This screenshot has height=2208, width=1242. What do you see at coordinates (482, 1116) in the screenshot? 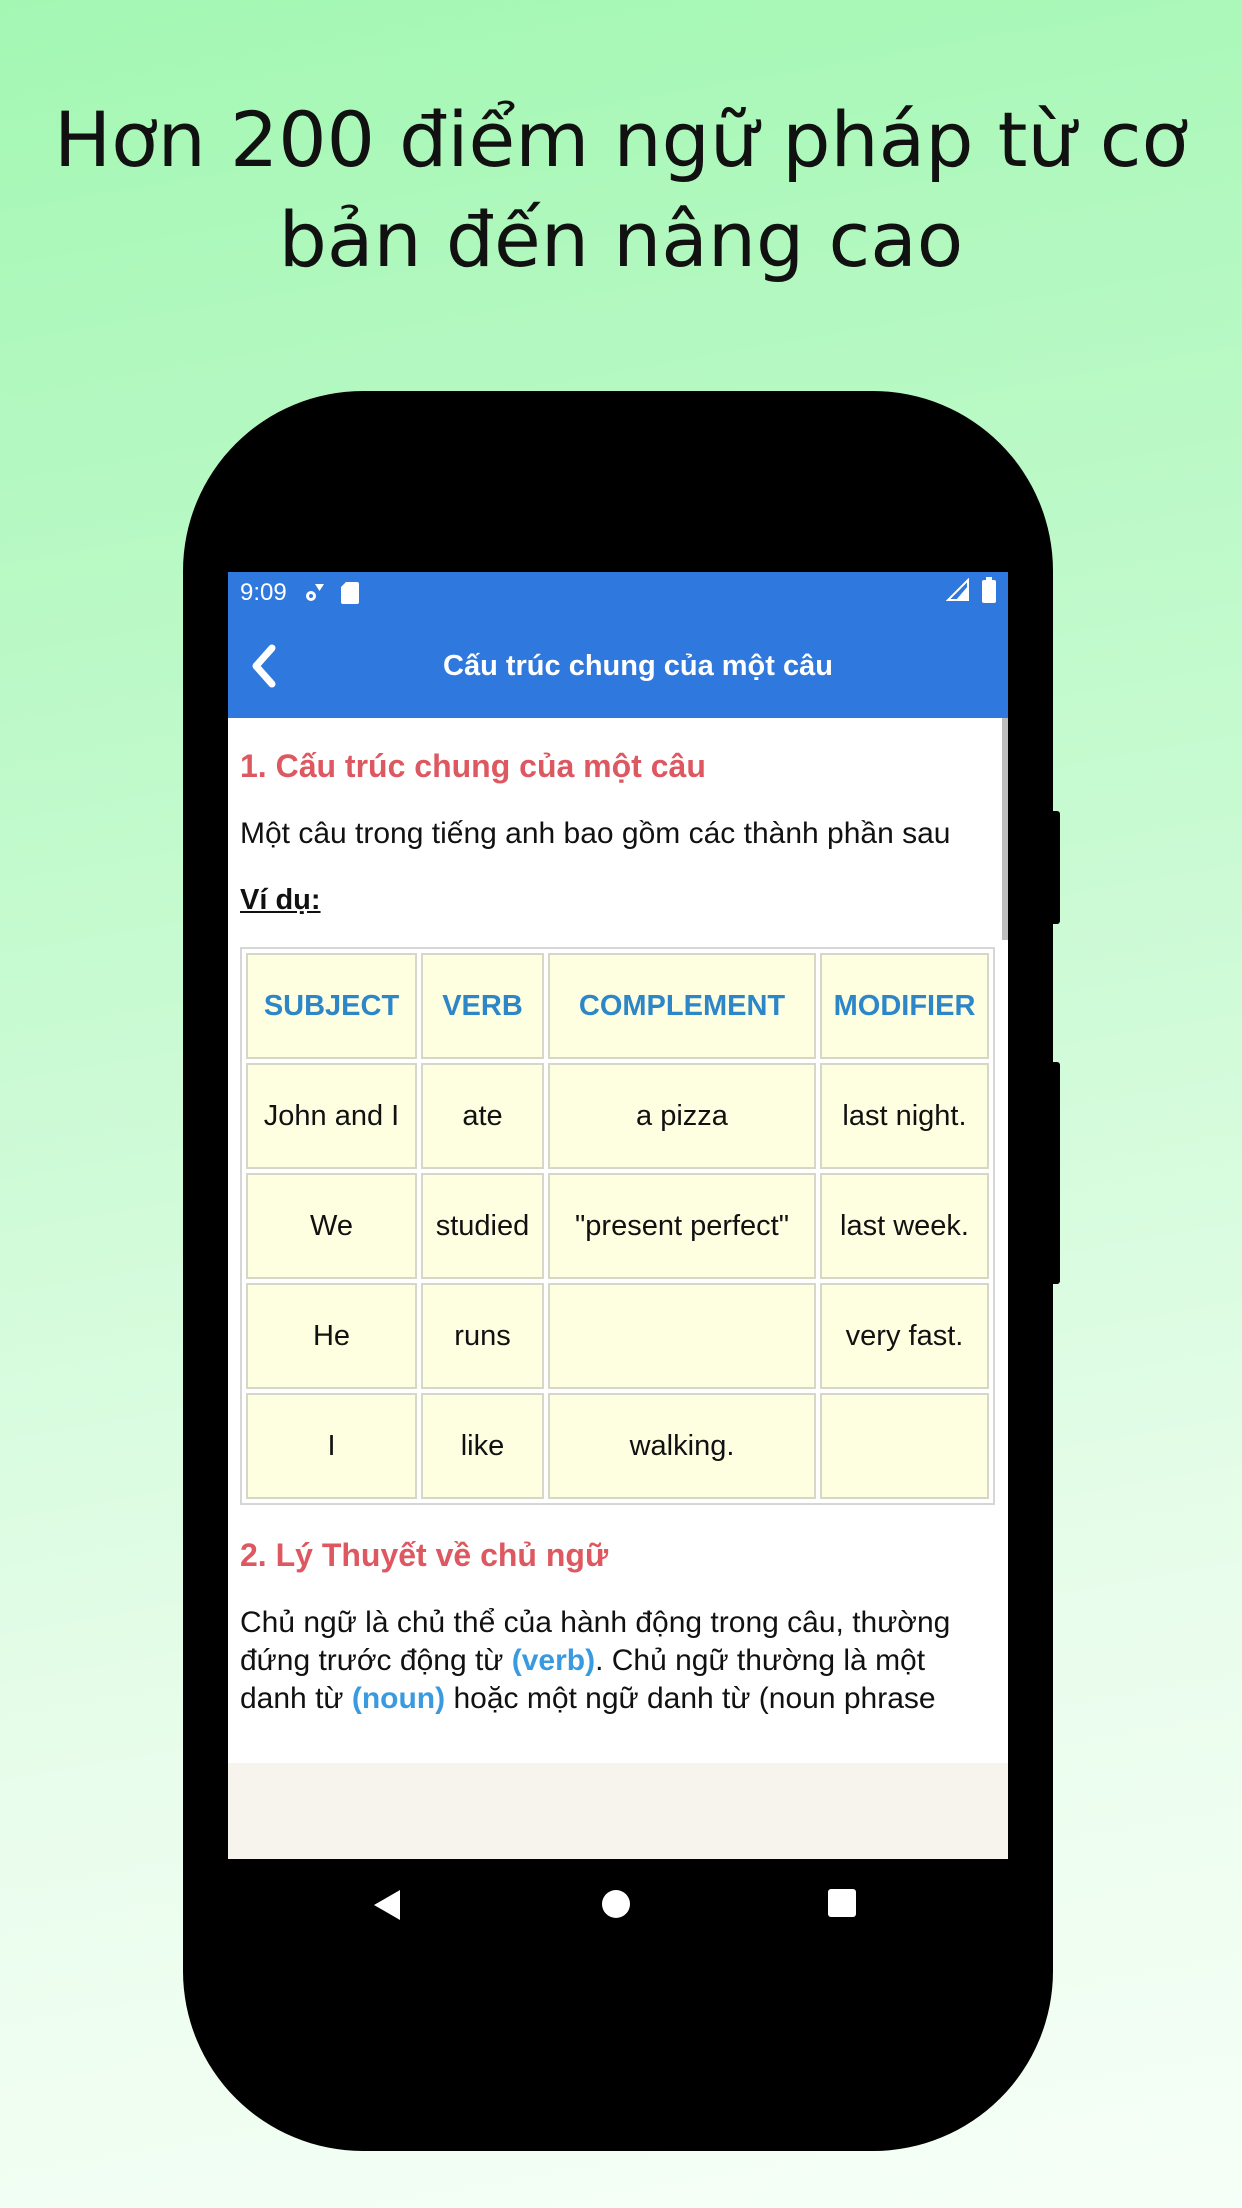
I see `table-cell: ate` at bounding box center [482, 1116].